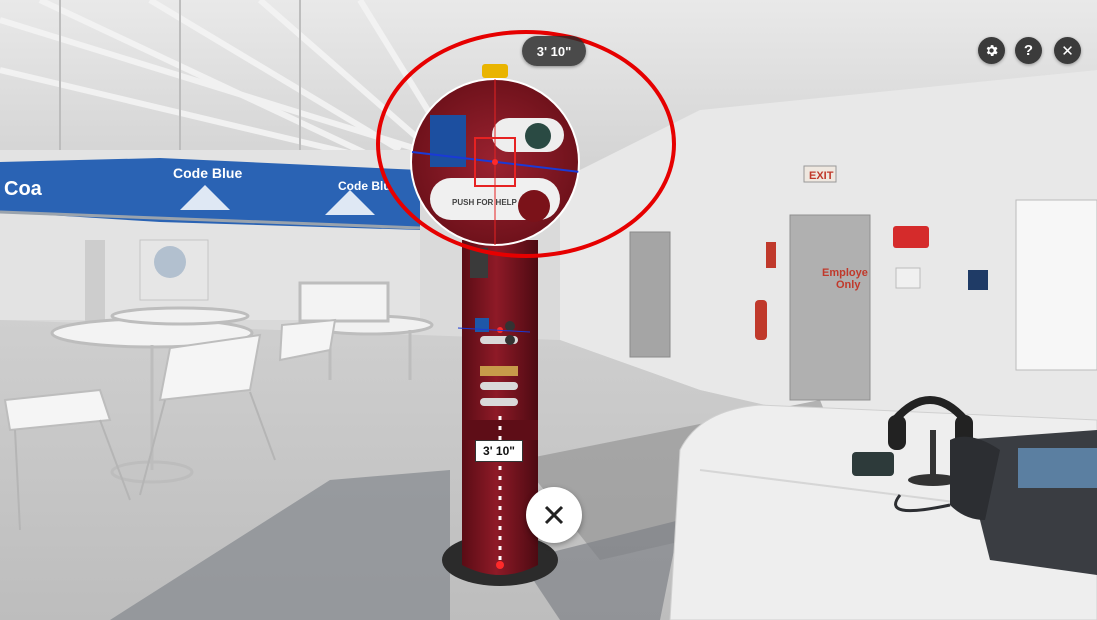 This screenshot has height=620, width=1097. What do you see at coordinates (485, 202) in the screenshot?
I see `callbox-label: PUSH FOR HELP` at bounding box center [485, 202].